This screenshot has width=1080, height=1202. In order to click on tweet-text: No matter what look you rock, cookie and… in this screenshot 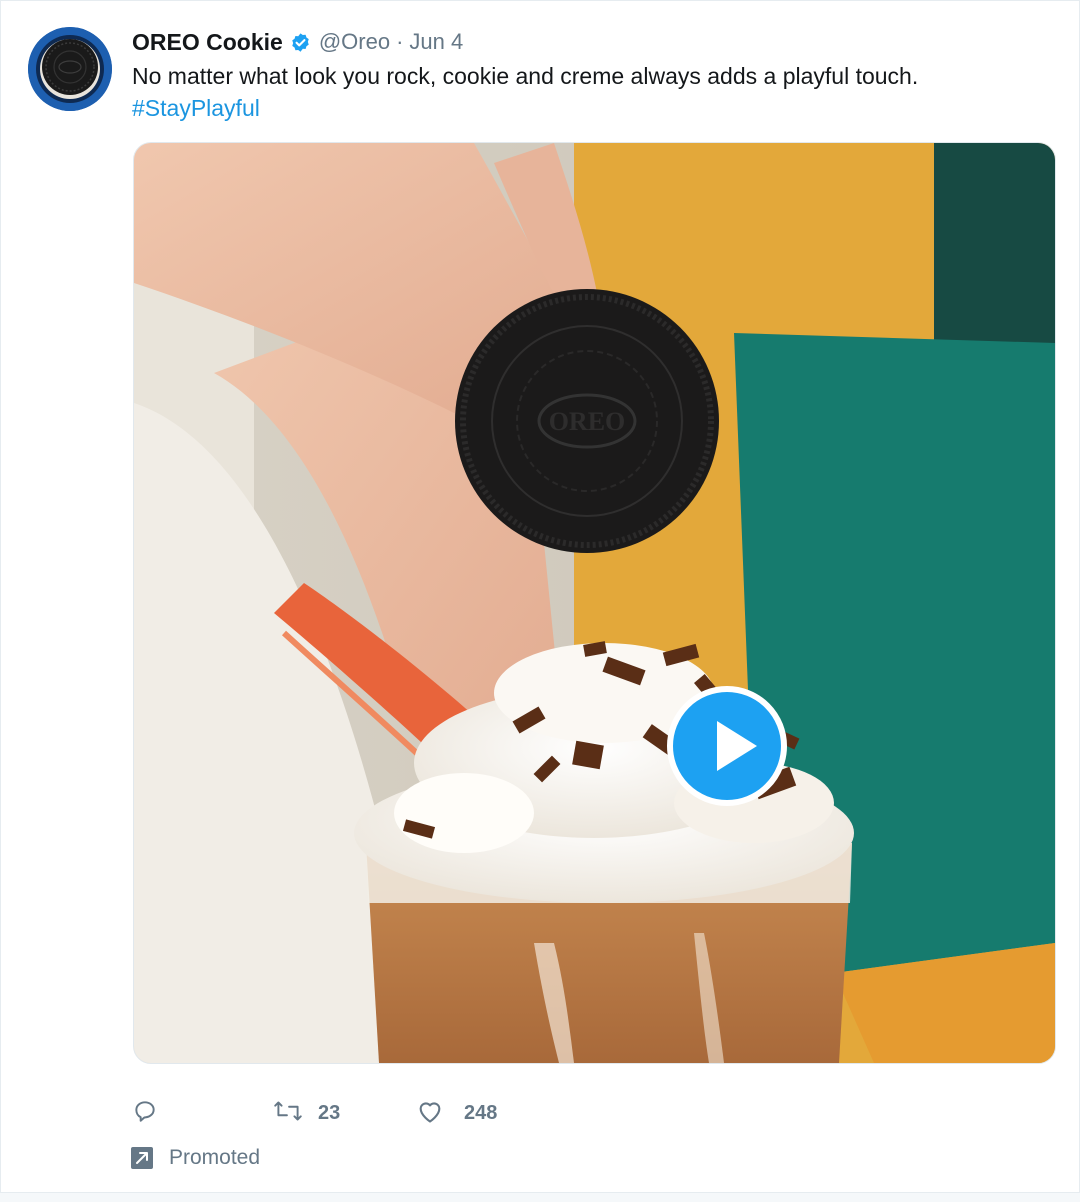, I will do `click(597, 92)`.